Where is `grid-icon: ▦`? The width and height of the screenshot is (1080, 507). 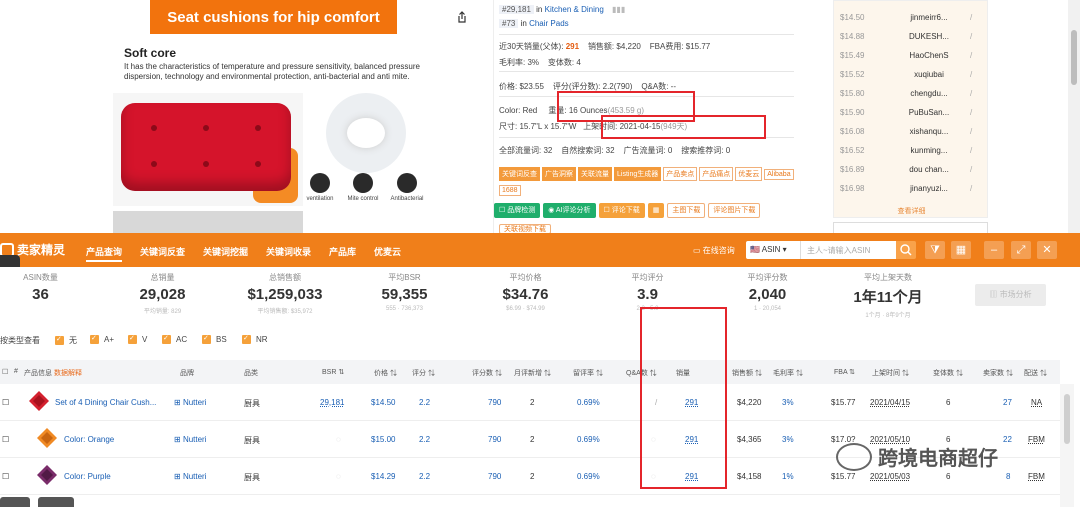
grid-icon: ▦ is located at coordinates (961, 250).